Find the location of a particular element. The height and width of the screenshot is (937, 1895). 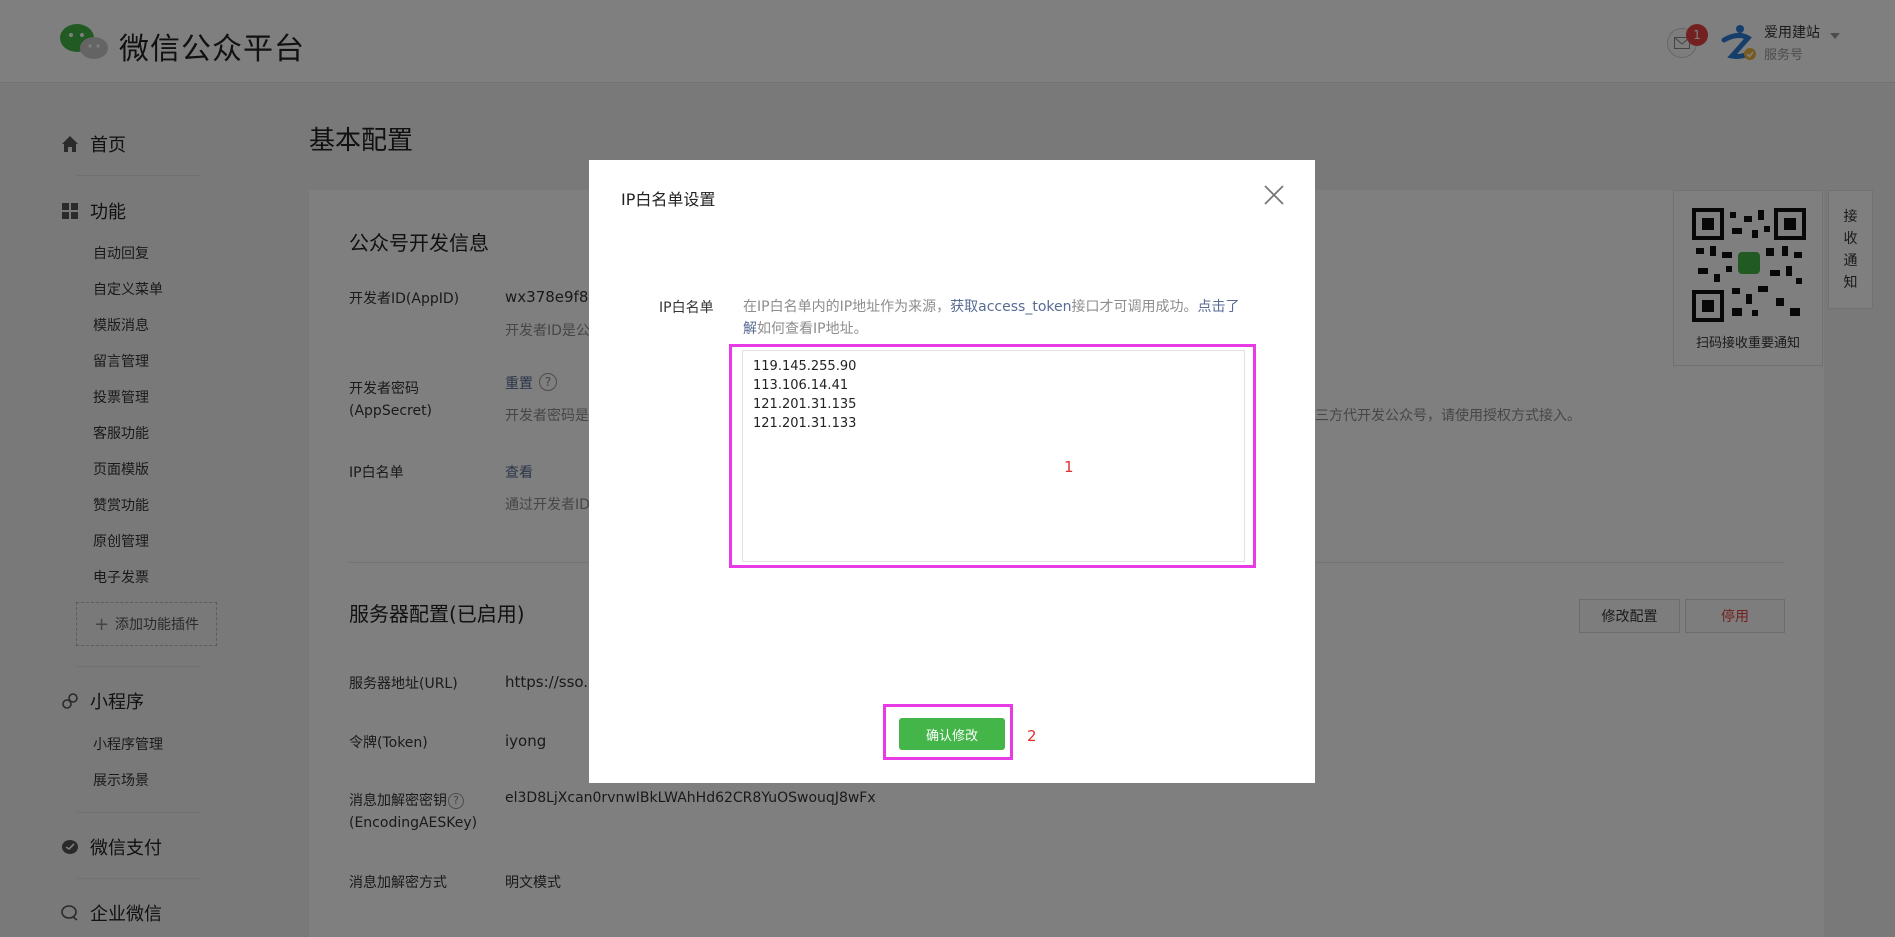

dialog-field-label: IP白名单 is located at coordinates (686, 308).